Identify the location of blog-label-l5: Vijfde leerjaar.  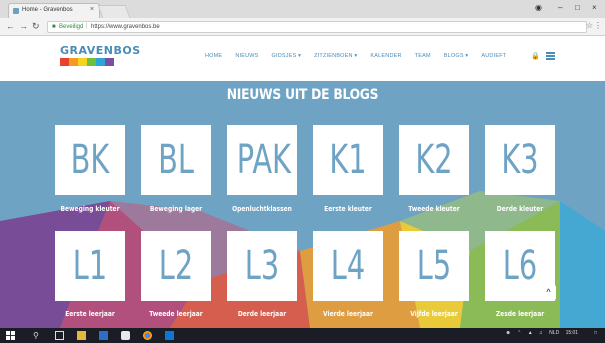
(434, 314).